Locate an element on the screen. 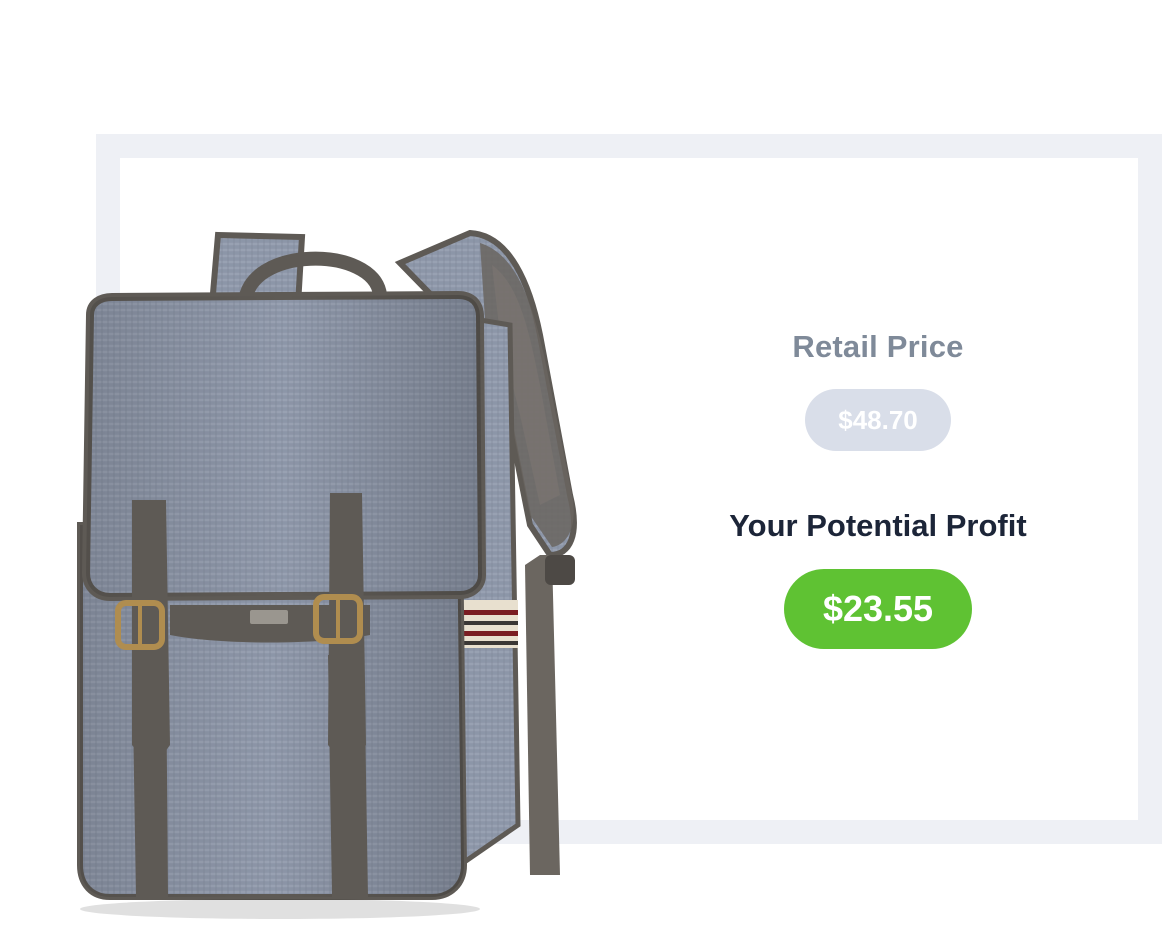  retail-price-label: Retail Price is located at coordinates (878, 346).